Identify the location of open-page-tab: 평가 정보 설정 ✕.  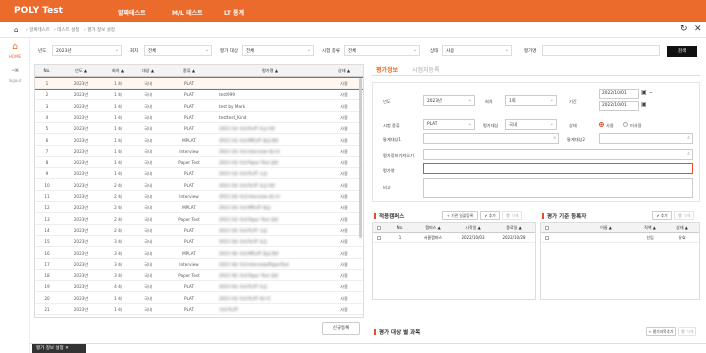
(59, 348).